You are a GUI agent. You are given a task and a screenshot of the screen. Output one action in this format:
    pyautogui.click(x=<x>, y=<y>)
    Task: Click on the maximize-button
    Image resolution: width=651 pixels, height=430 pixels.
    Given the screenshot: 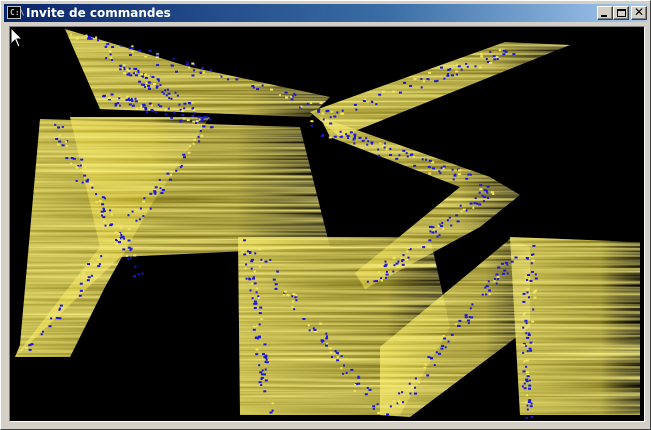 What is the action you would take?
    pyautogui.click(x=621, y=13)
    